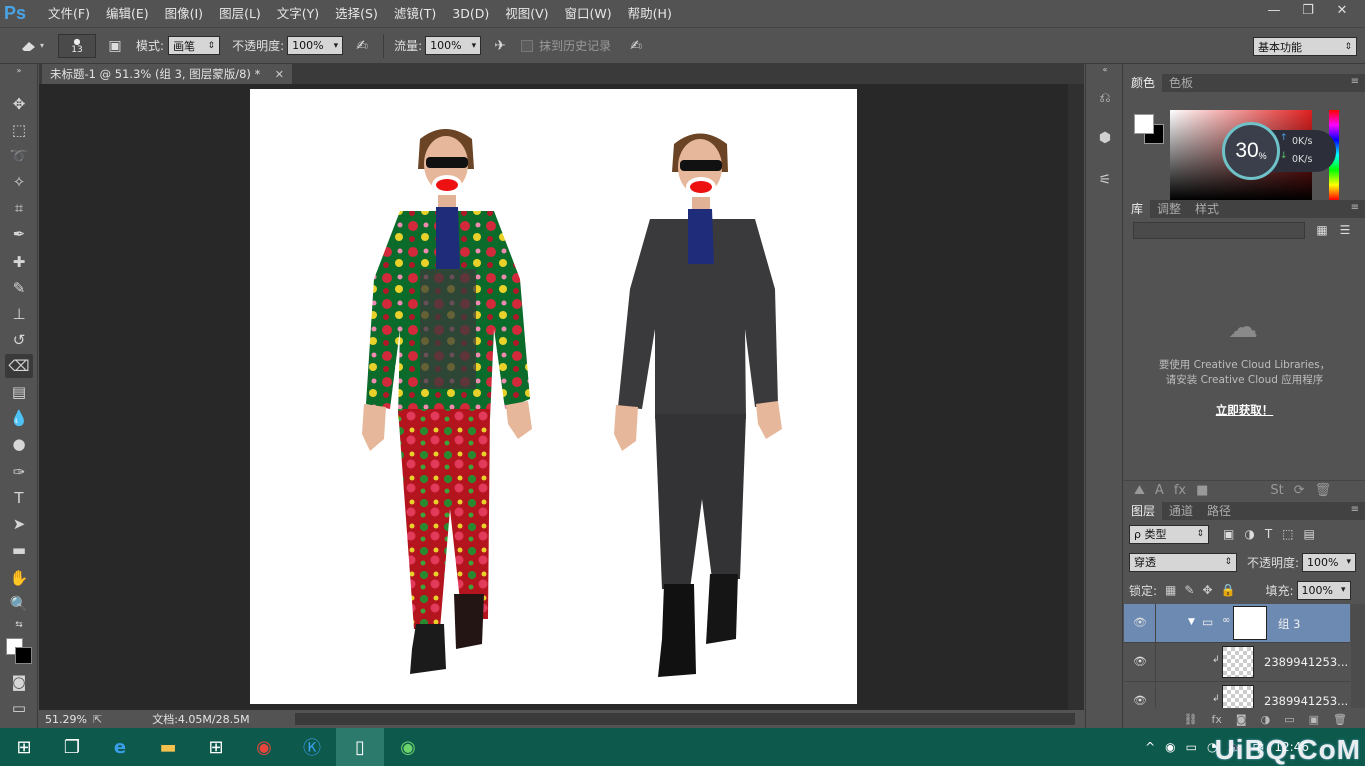 Image resolution: width=1365 pixels, height=766 pixels. Describe the element at coordinates (1345, 230) in the screenshot. I see `list-view-icon: ☰` at that location.